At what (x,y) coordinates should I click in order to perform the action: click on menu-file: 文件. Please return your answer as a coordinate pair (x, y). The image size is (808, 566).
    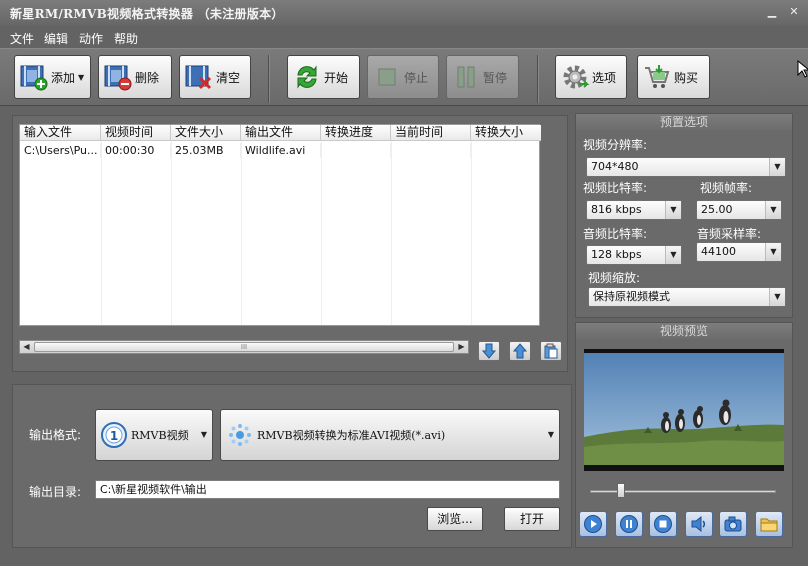
    Looking at the image, I should click on (22, 38).